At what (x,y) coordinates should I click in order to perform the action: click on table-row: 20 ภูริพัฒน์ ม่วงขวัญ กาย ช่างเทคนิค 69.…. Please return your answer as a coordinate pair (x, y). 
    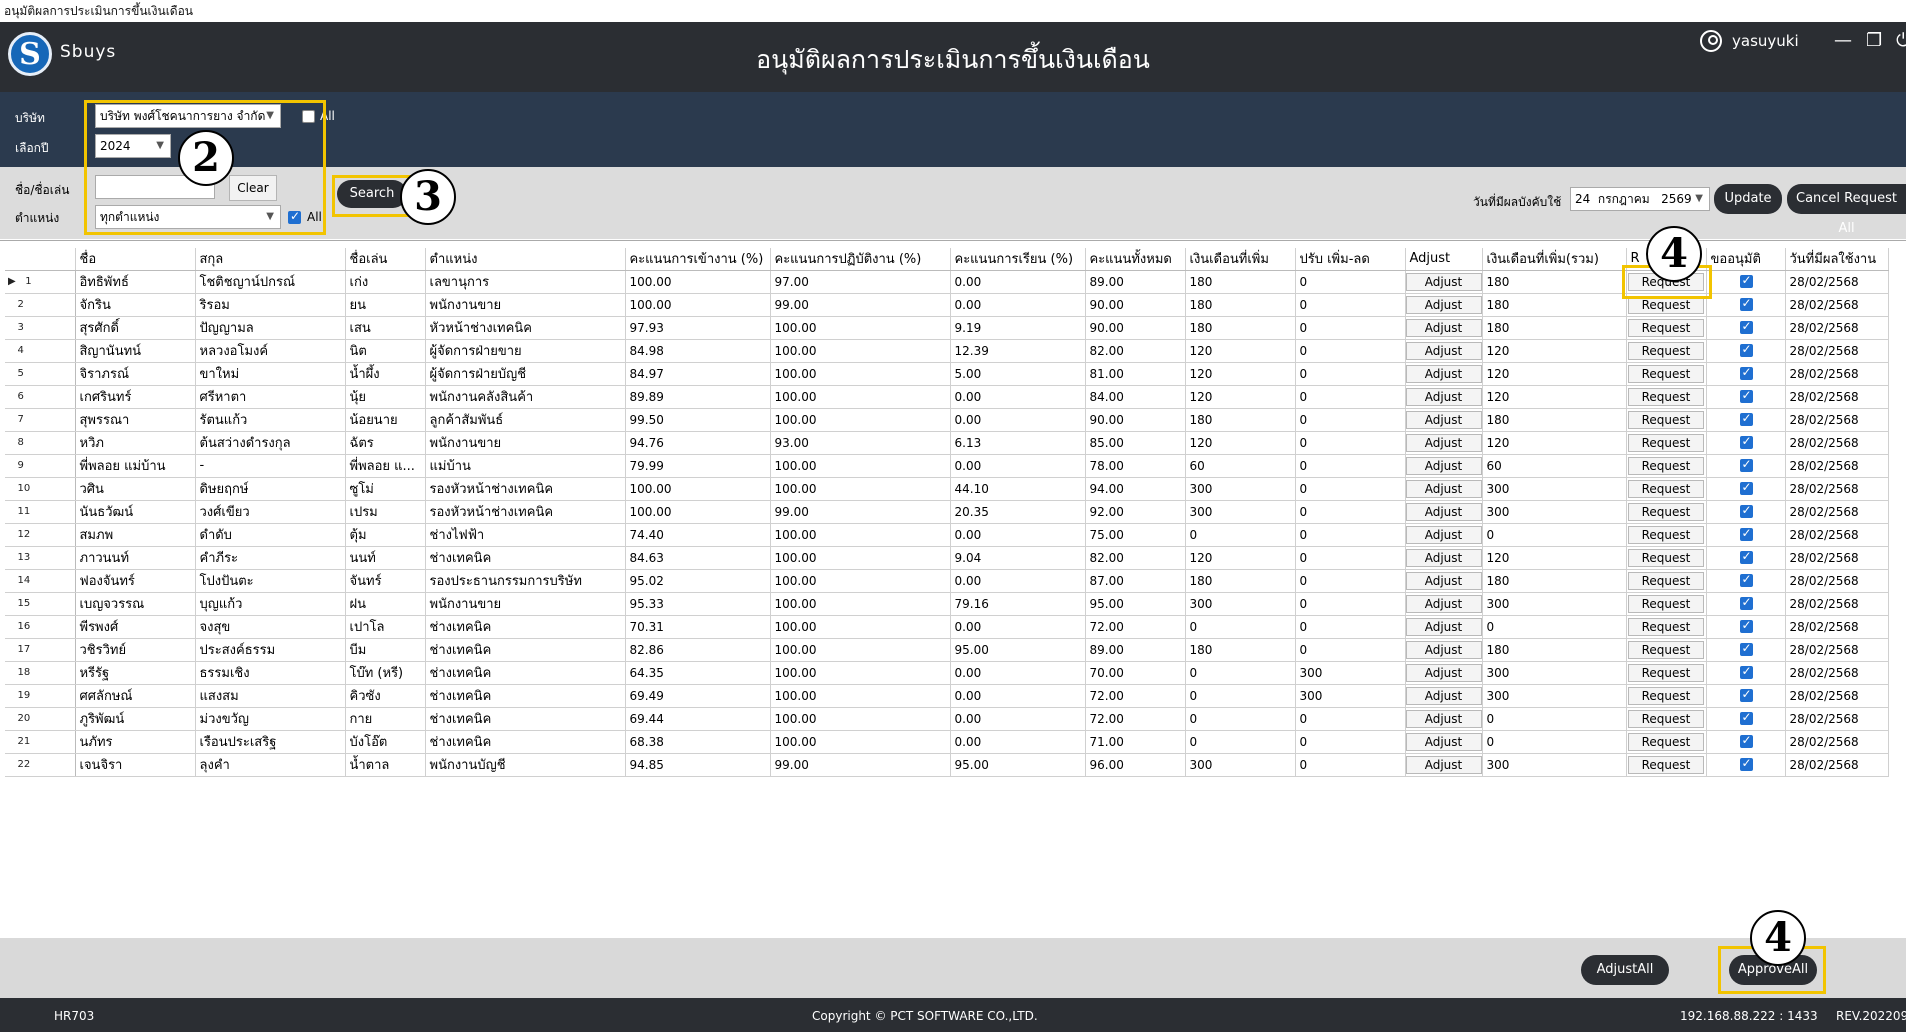
    Looking at the image, I should click on (947, 719).